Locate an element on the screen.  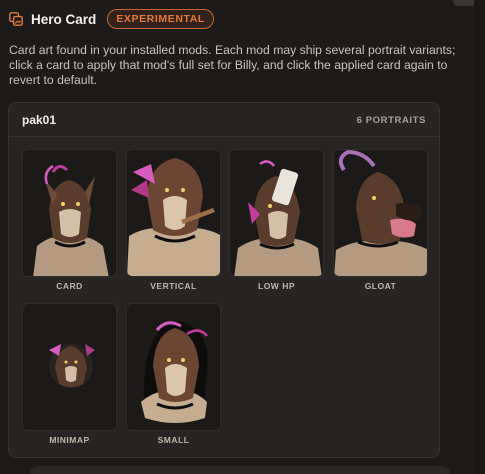
scrollbar-track is located at coordinates (479, 237).